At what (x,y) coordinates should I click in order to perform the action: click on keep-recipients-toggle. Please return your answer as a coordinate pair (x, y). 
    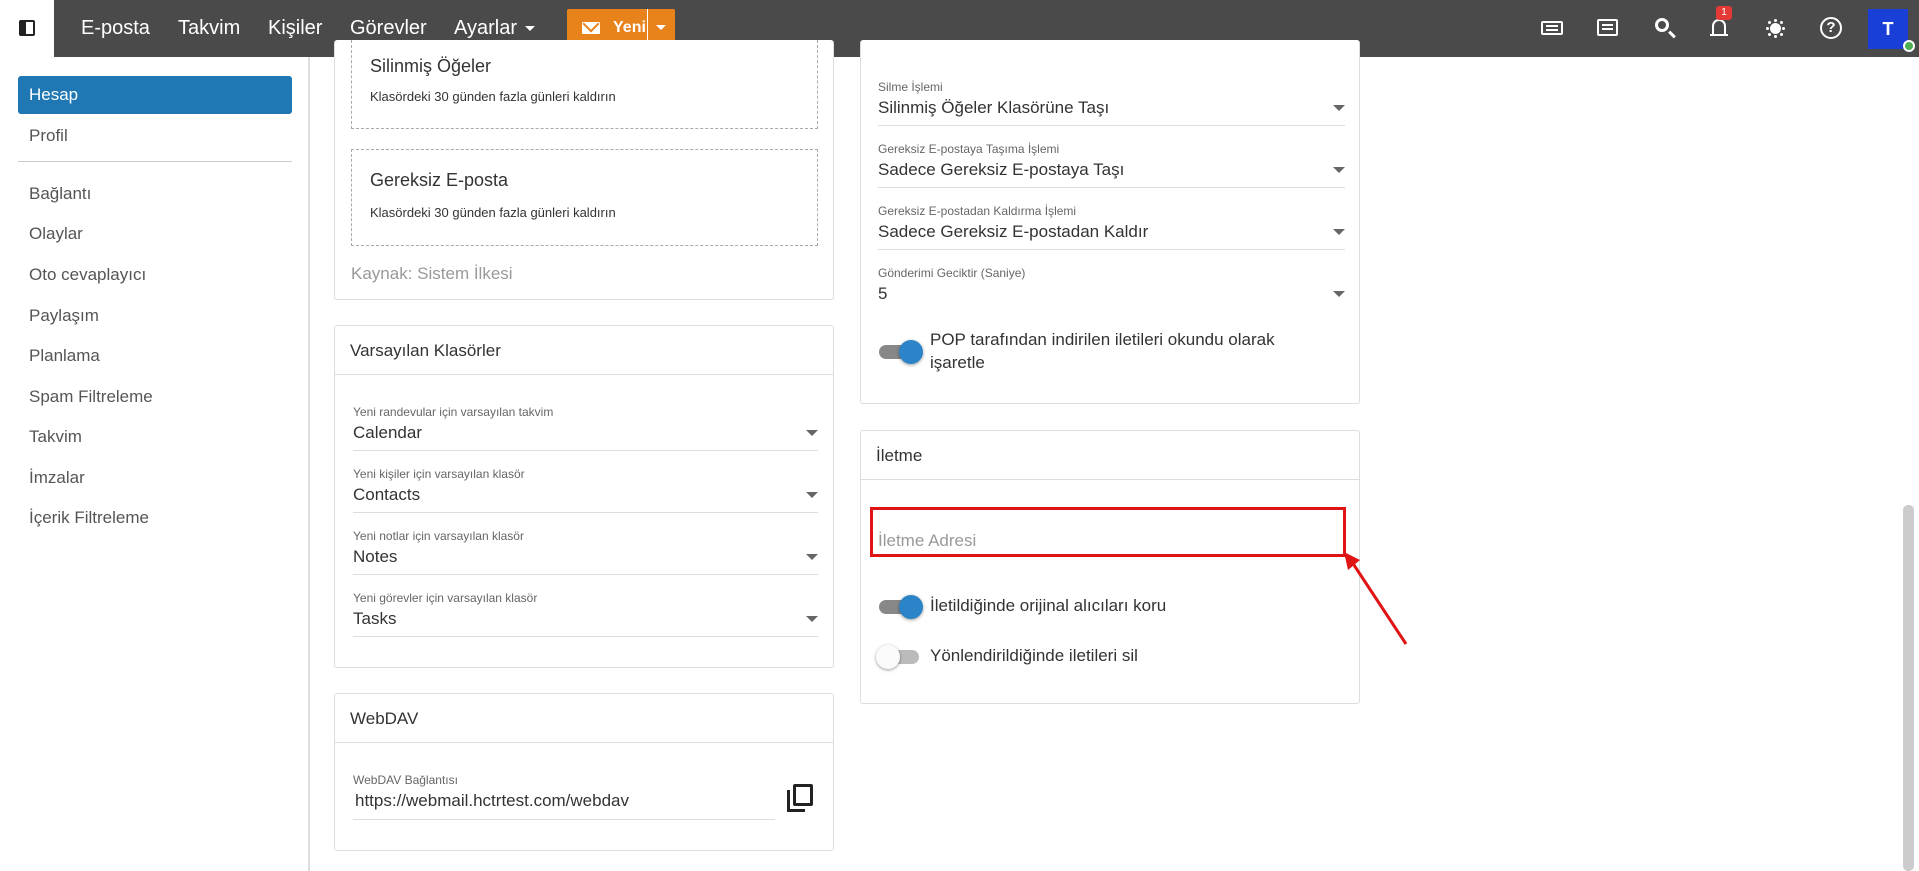
    Looking at the image, I should click on (900, 607).